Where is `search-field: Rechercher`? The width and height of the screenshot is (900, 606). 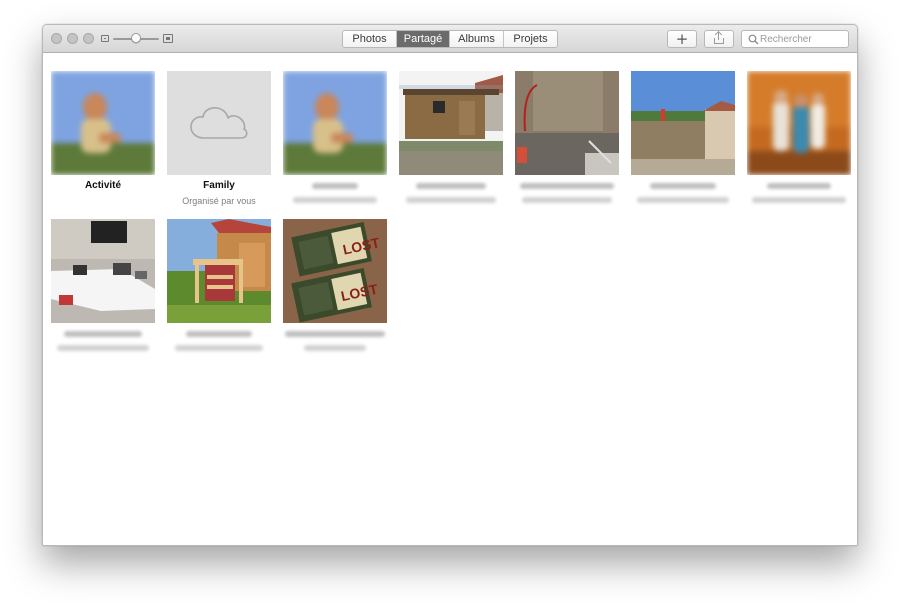 search-field: Rechercher is located at coordinates (795, 39).